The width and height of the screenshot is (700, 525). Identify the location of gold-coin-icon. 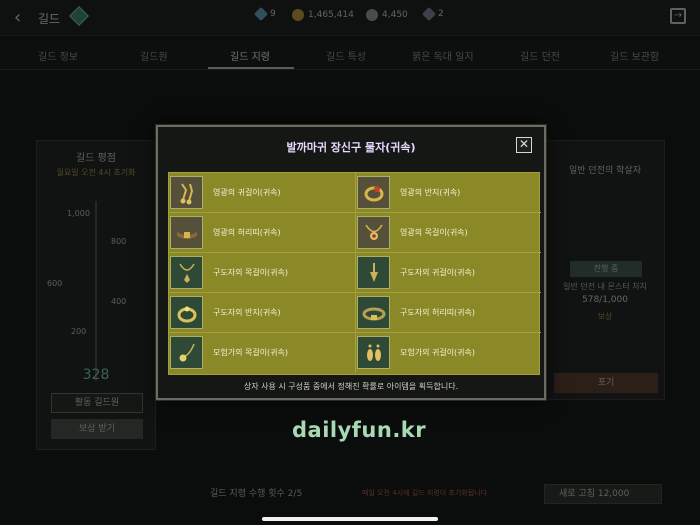
(298, 15).